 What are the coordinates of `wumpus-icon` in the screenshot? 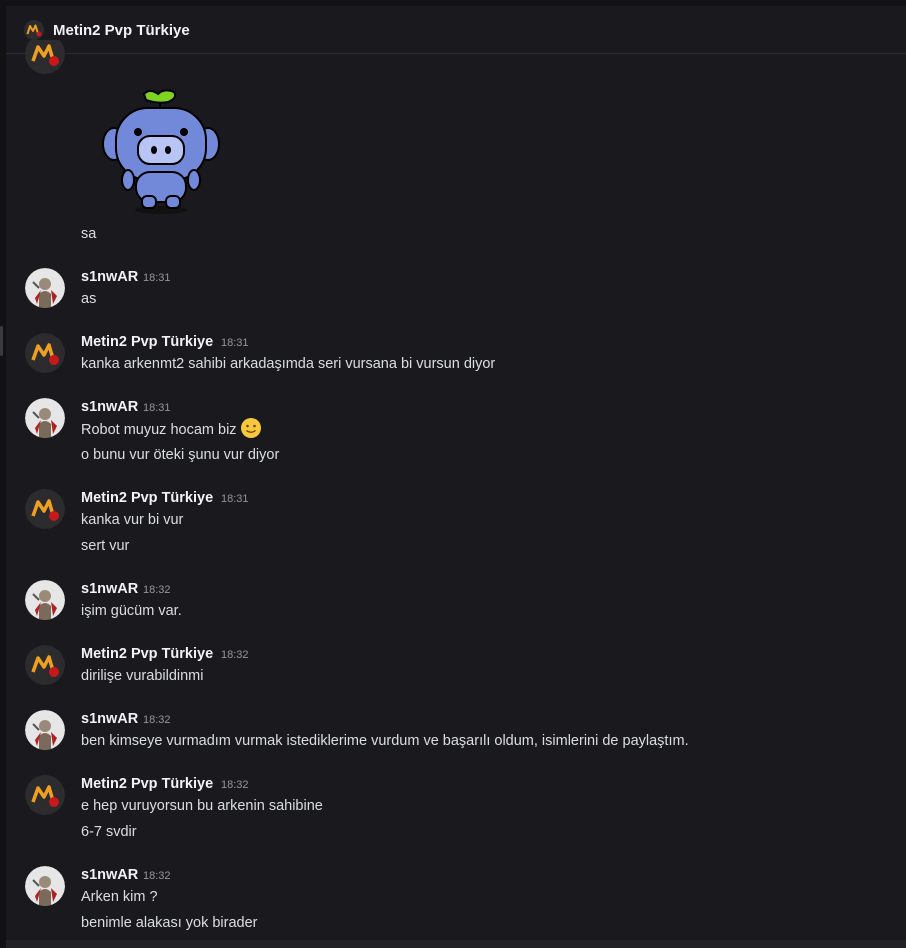 It's located at (161, 151).